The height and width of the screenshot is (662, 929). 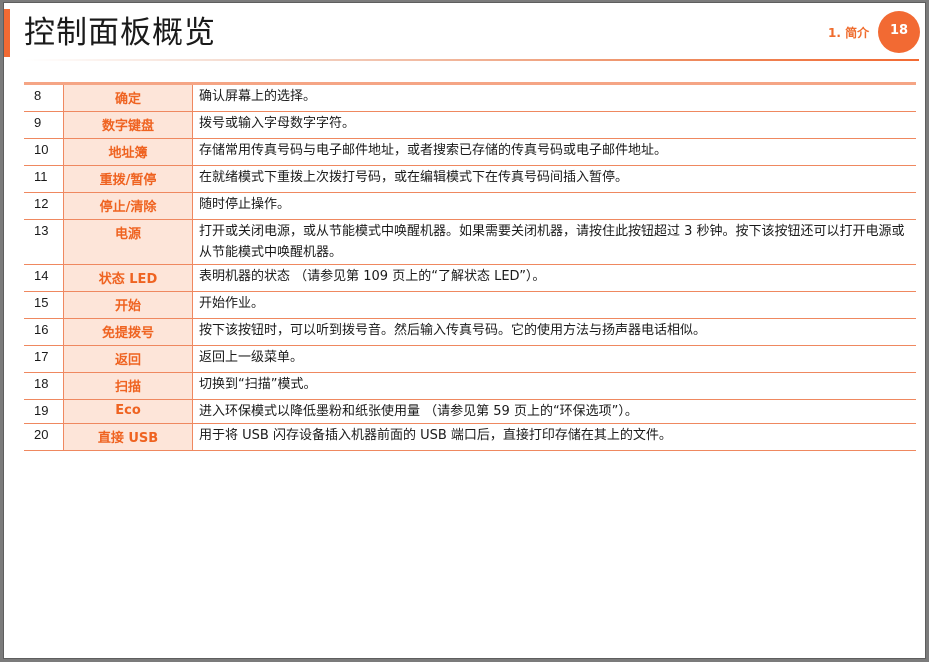 What do you see at coordinates (128, 179) in the screenshot?
I see `control-name: 重拨/暂停` at bounding box center [128, 179].